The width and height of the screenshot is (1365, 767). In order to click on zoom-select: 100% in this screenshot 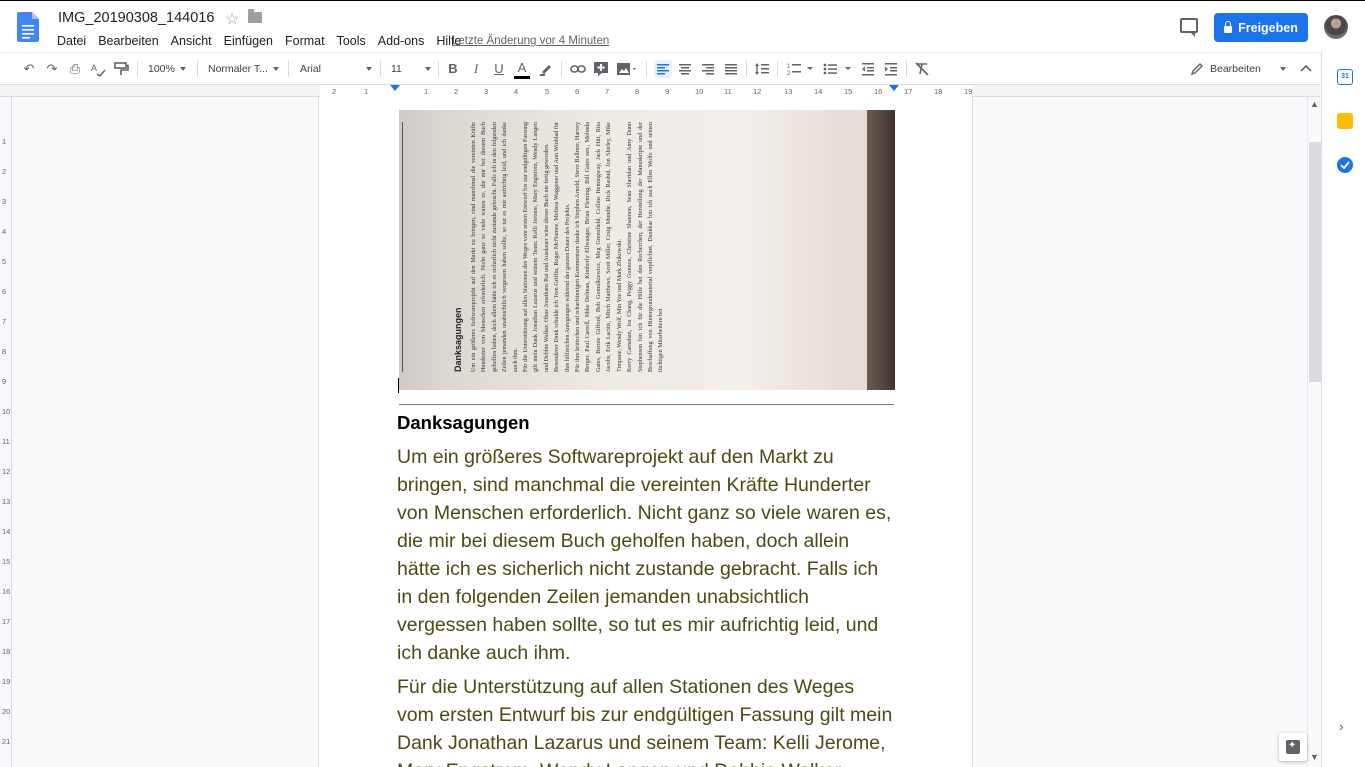, I will do `click(167, 69)`.